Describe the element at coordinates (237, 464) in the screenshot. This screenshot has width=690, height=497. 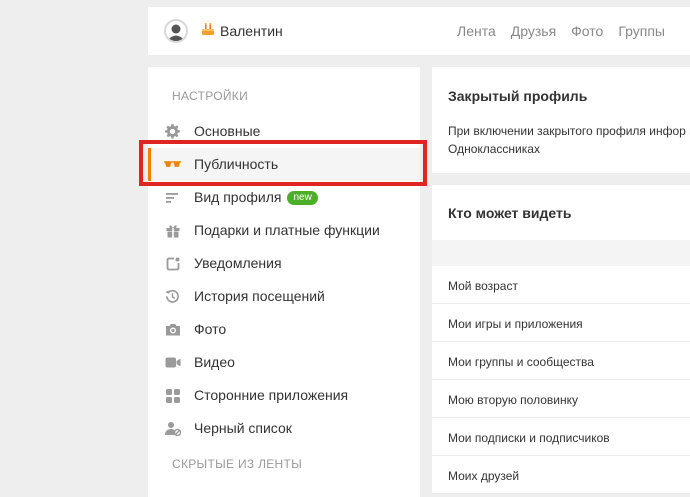
I see `hidden-from-feed-section-title: СКРЫТЫЕ ИЗ ЛЕНТЫ` at that location.